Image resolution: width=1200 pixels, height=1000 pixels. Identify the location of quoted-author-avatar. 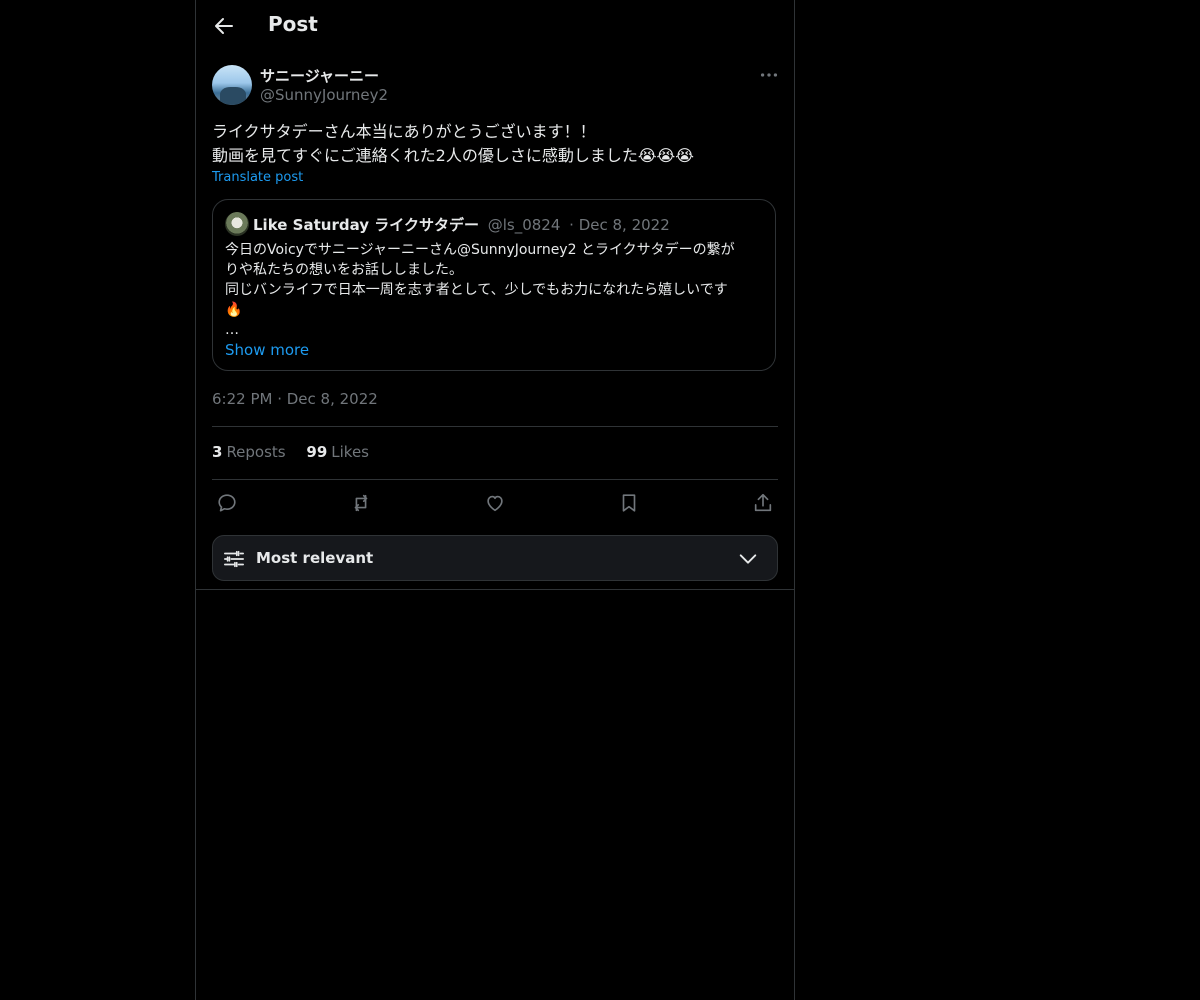
(237, 224).